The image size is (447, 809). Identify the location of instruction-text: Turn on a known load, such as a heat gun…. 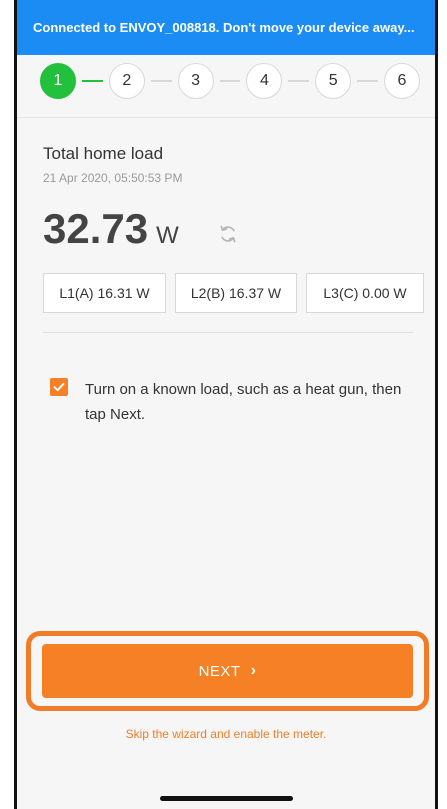
(243, 402).